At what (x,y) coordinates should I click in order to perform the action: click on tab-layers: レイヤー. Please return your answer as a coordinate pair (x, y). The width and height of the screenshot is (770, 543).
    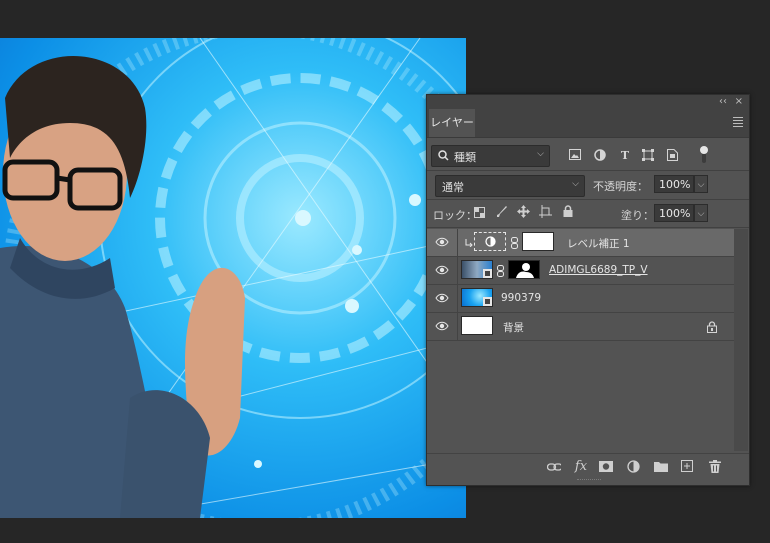
    Looking at the image, I should click on (452, 123).